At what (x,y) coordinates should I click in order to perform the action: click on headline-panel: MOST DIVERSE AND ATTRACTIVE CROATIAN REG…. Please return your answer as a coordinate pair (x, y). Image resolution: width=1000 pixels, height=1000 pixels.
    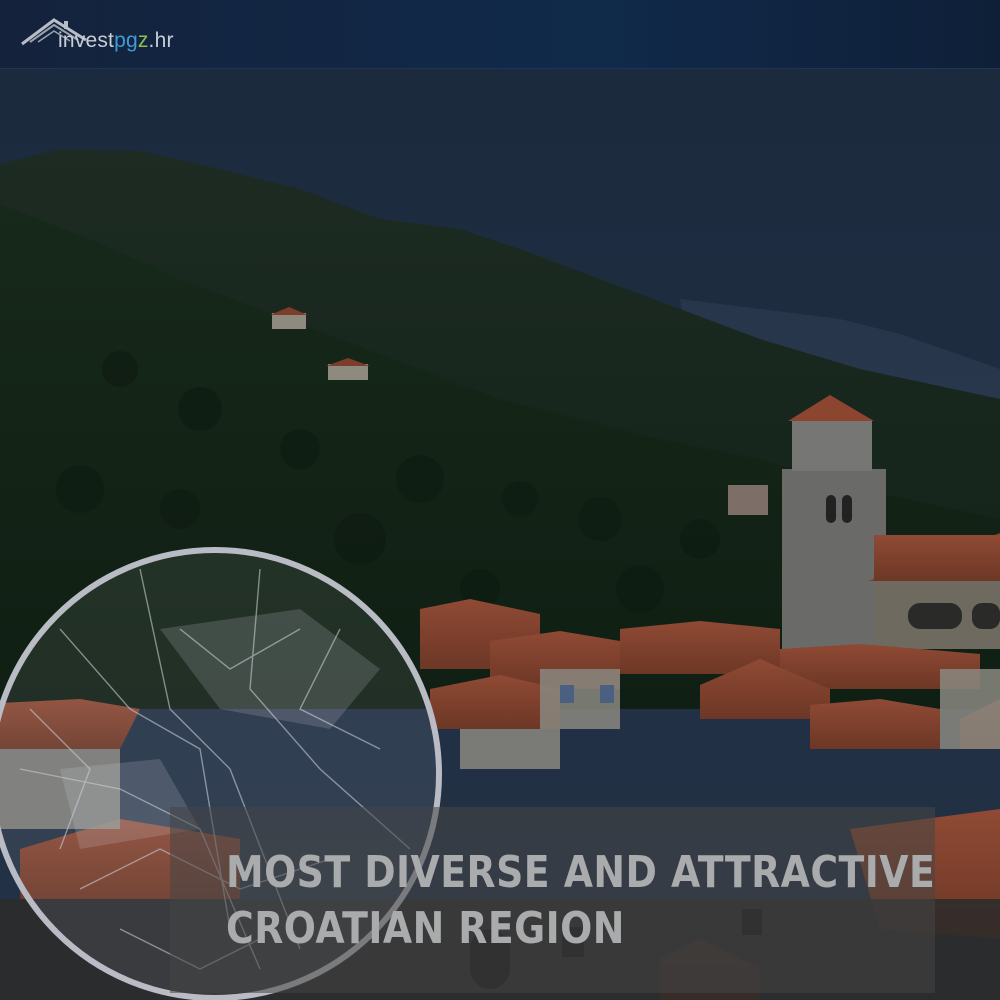
    Looking at the image, I should click on (552, 900).